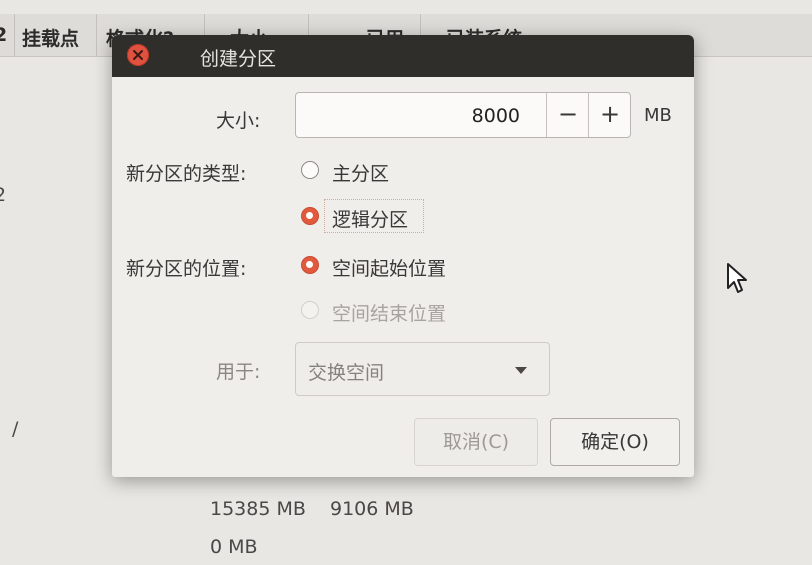 The image size is (812, 565). I want to click on column-mount-point: 挂载点, so click(50, 37).